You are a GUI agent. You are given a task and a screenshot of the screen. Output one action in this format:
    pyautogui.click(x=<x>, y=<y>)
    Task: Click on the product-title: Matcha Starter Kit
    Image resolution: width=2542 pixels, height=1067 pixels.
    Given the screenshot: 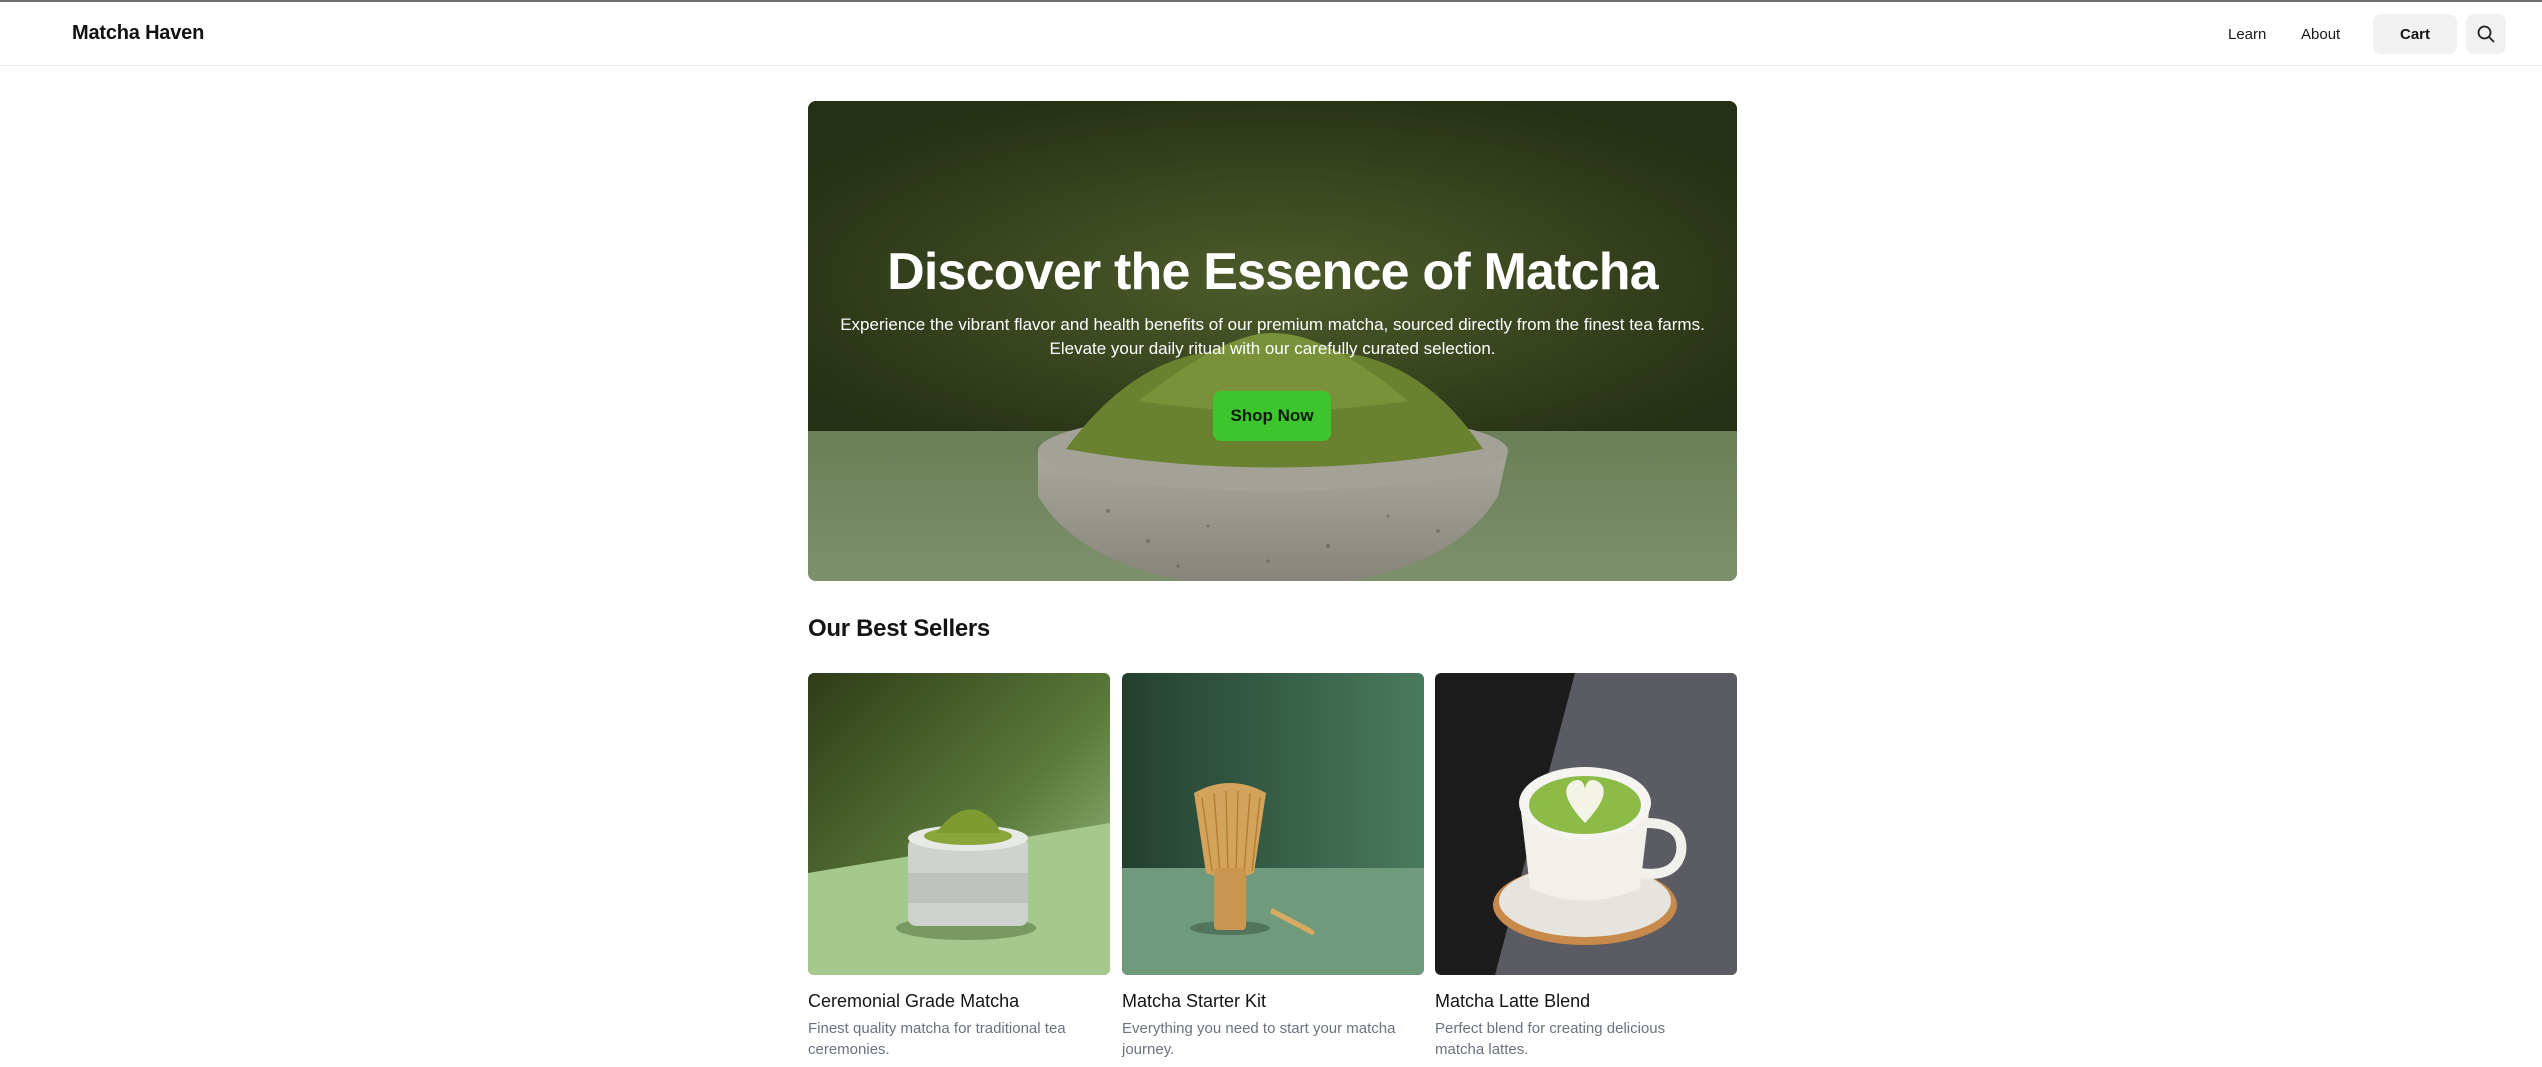 What is the action you would take?
    pyautogui.click(x=1273, y=1001)
    